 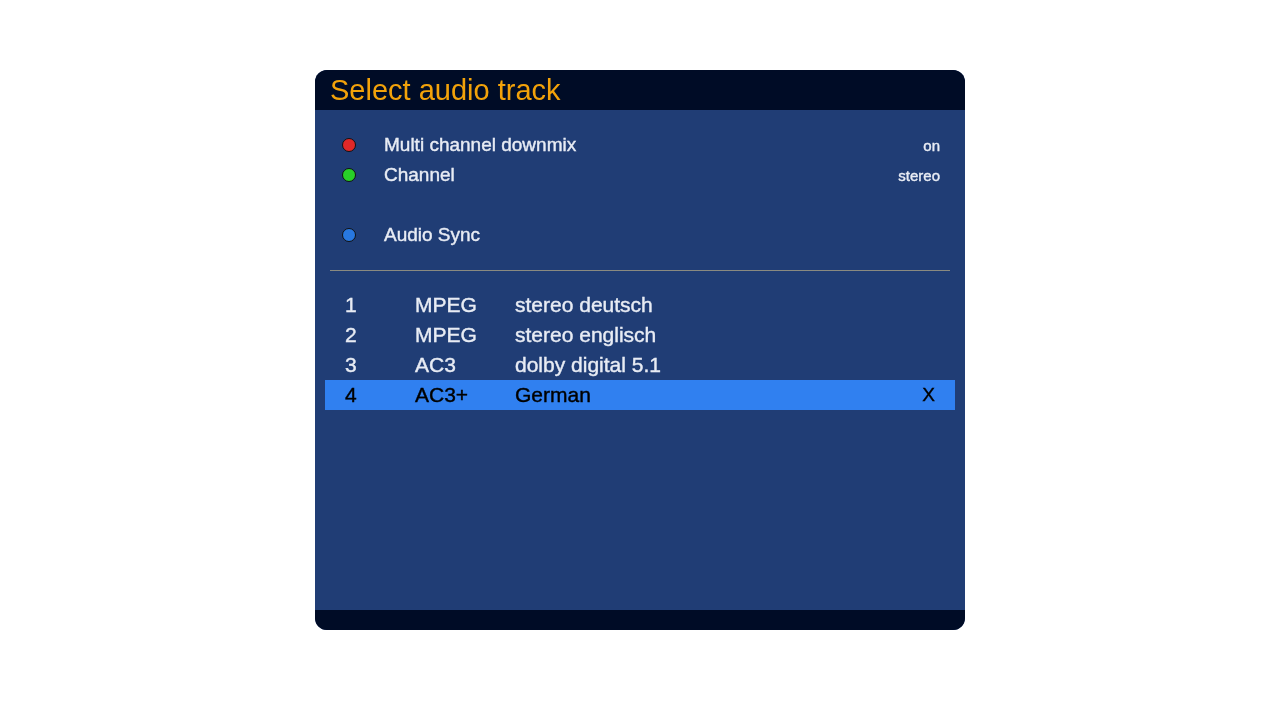 I want to click on option-value: on, so click(x=931, y=145).